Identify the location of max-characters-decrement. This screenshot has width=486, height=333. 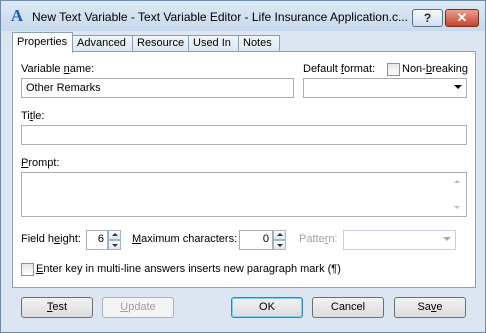
(279, 245).